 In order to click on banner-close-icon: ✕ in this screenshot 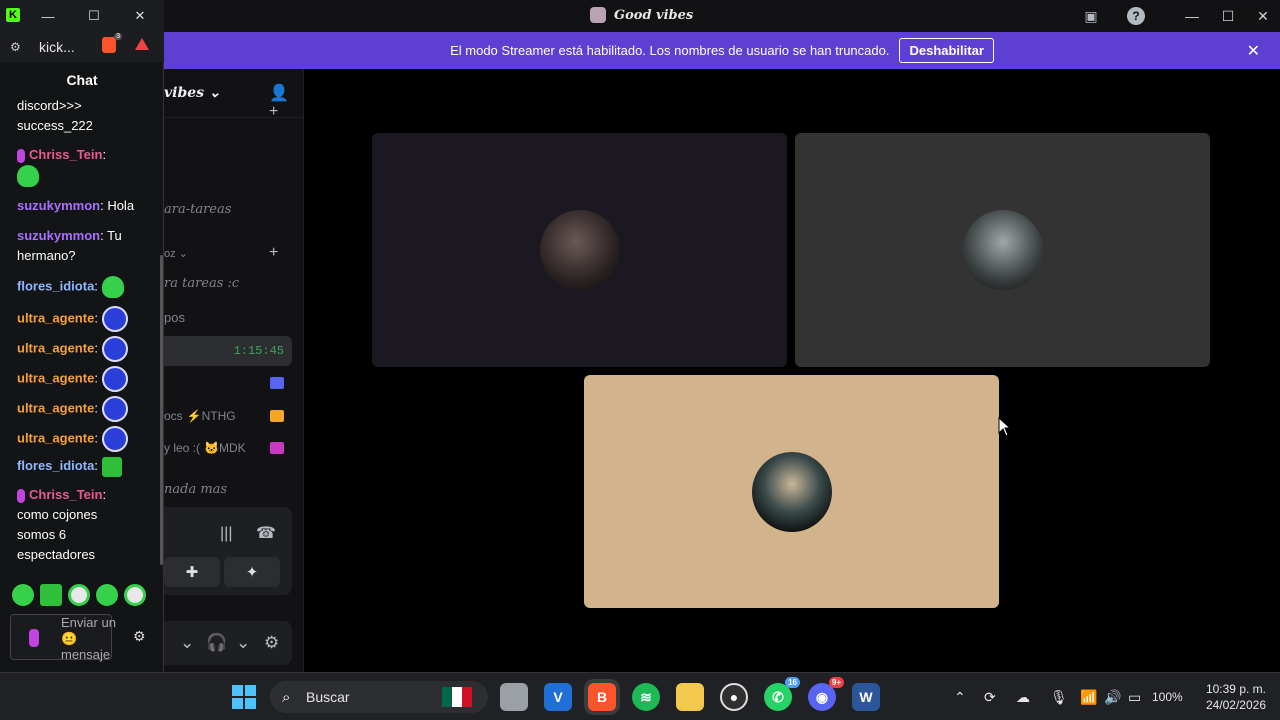, I will do `click(1253, 51)`.